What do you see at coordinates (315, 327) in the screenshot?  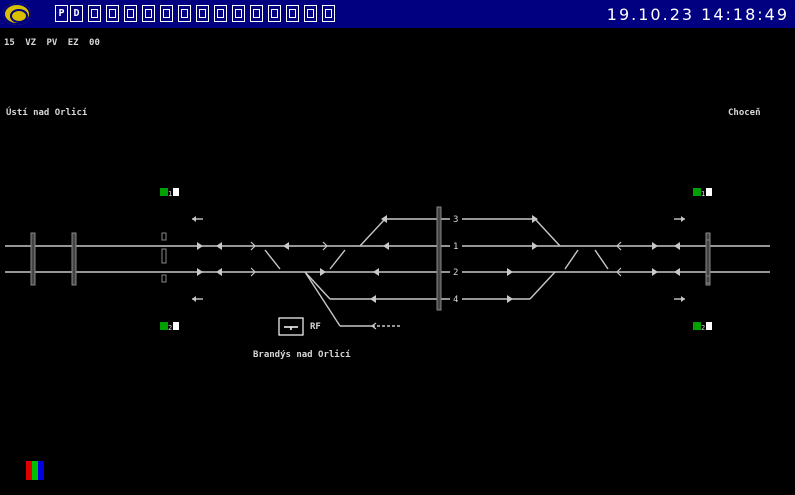 I see `rf-label: RF` at bounding box center [315, 327].